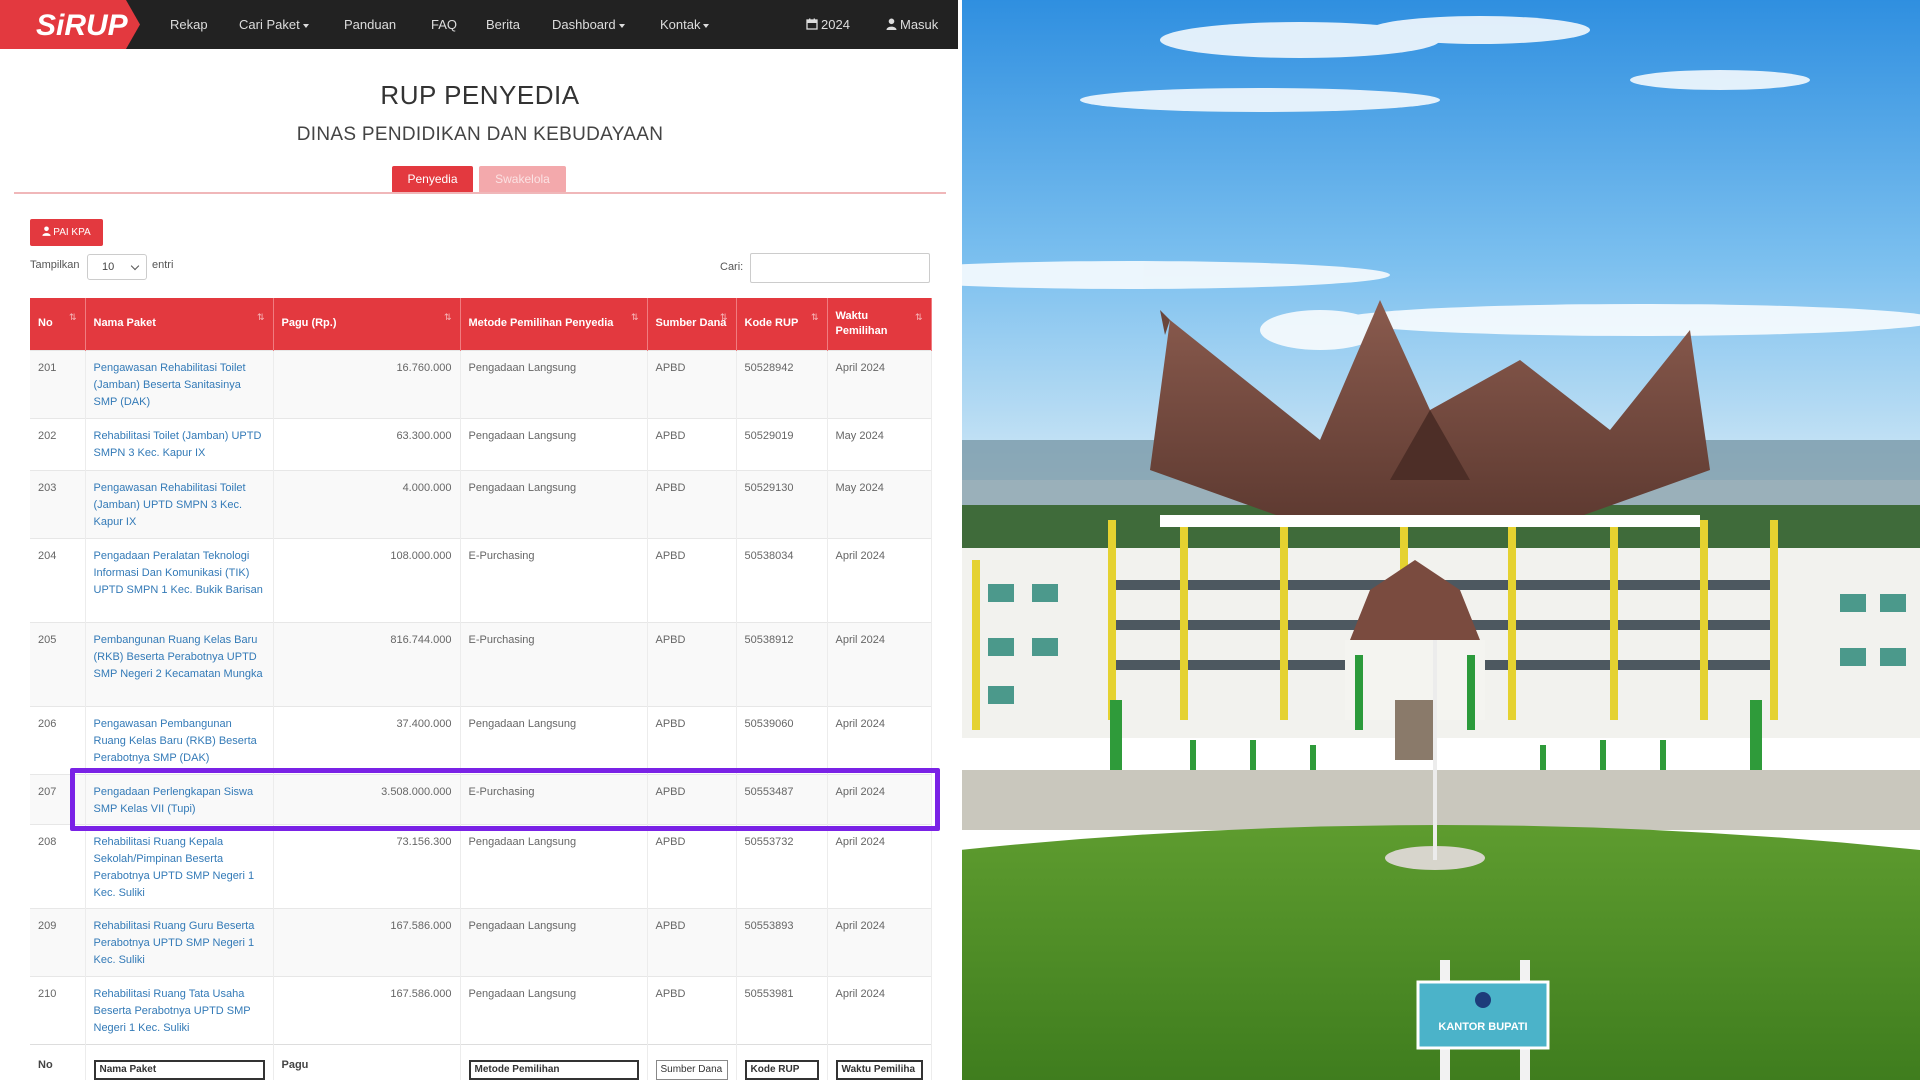 The height and width of the screenshot is (1080, 1920). Describe the element at coordinates (912, 24) in the screenshot. I see `nav-login: Masuk` at that location.